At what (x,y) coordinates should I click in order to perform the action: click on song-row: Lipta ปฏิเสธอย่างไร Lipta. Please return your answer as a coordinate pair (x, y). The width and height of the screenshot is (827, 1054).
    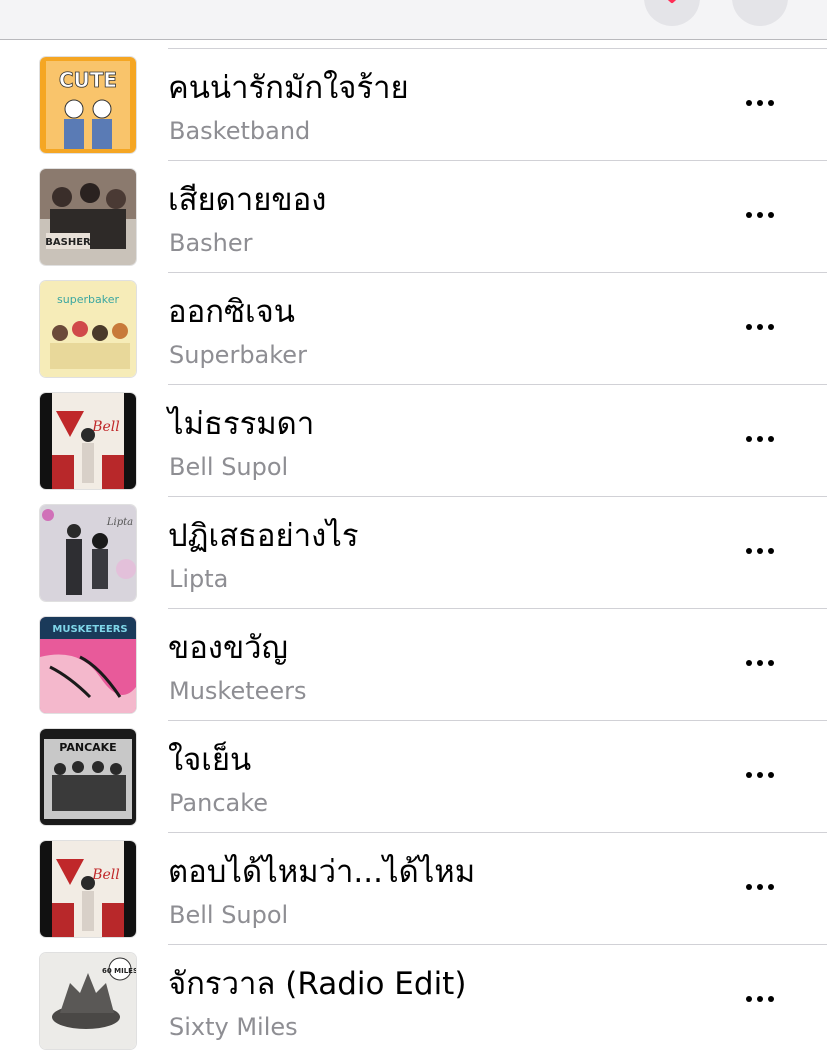
    Looking at the image, I should click on (413, 552).